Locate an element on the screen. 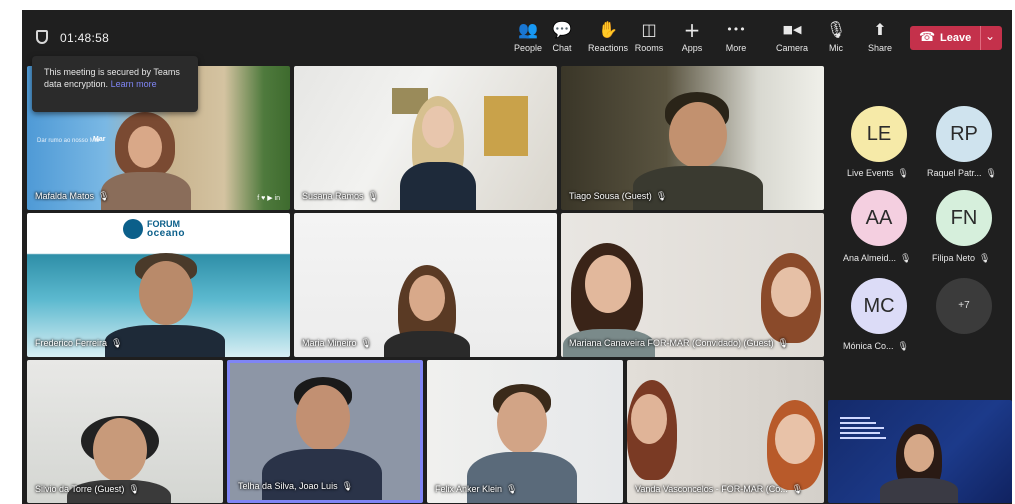 The width and height of the screenshot is (1015, 504). participant-name: Felix Anker Klein 🎙 is located at coordinates (476, 489).